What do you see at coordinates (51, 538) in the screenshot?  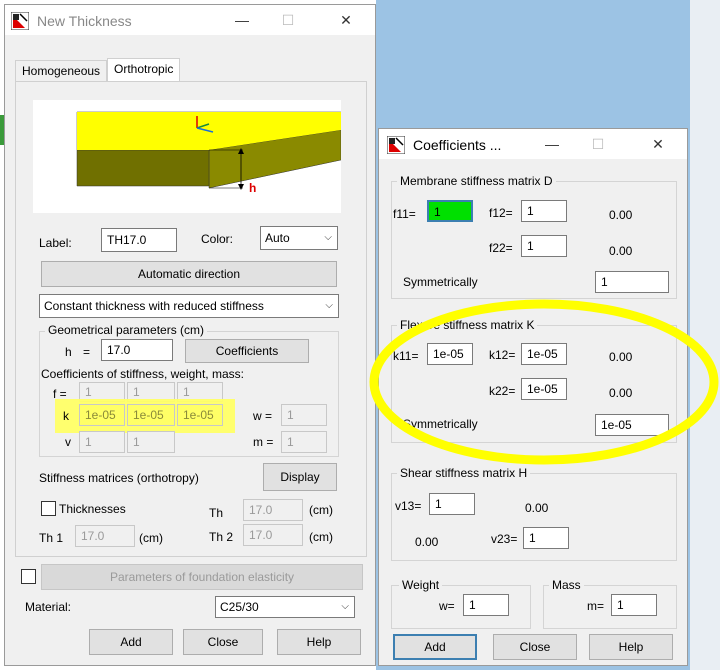 I see `th1-label: Th 1` at bounding box center [51, 538].